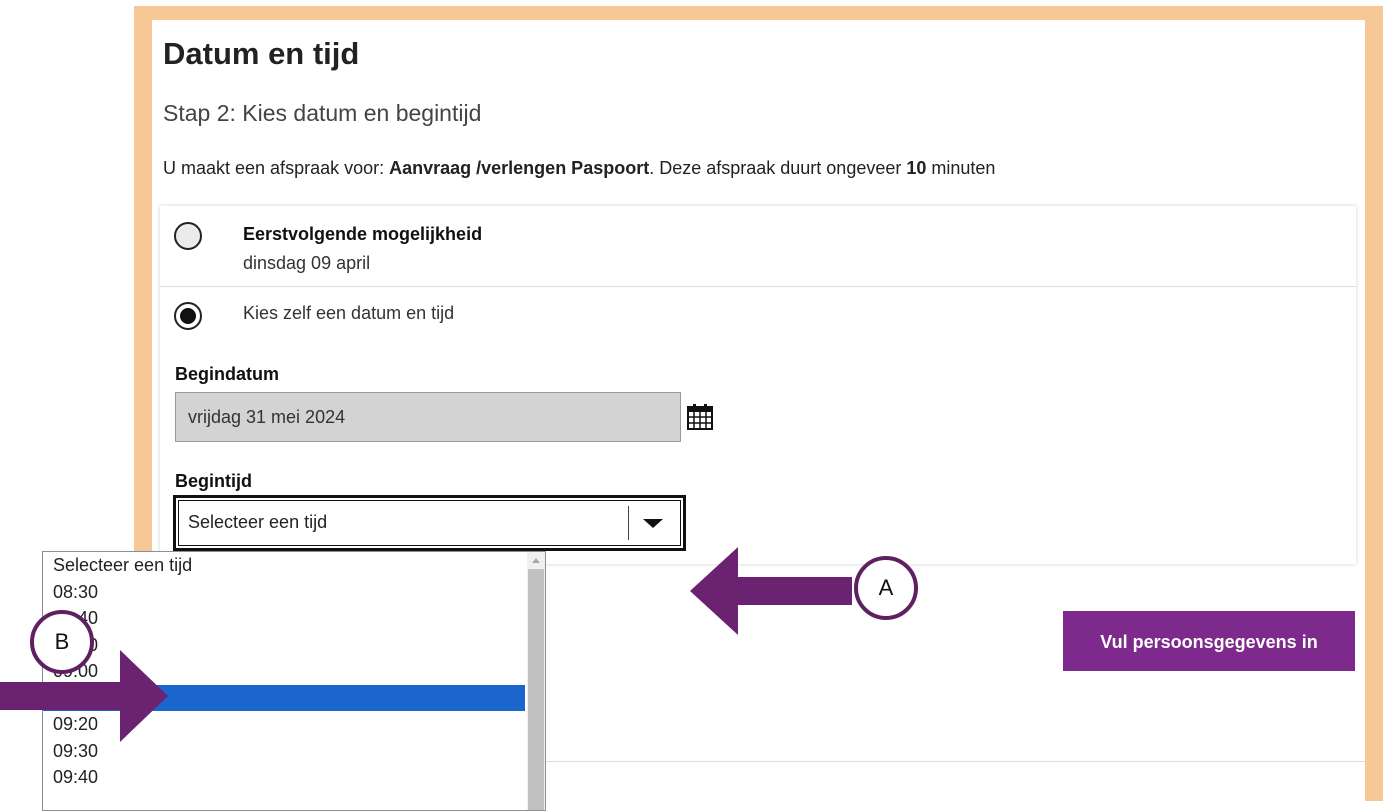 The width and height of the screenshot is (1384, 811). Describe the element at coordinates (284, 777) in the screenshot. I see `dropdown-option: 09:40` at that location.